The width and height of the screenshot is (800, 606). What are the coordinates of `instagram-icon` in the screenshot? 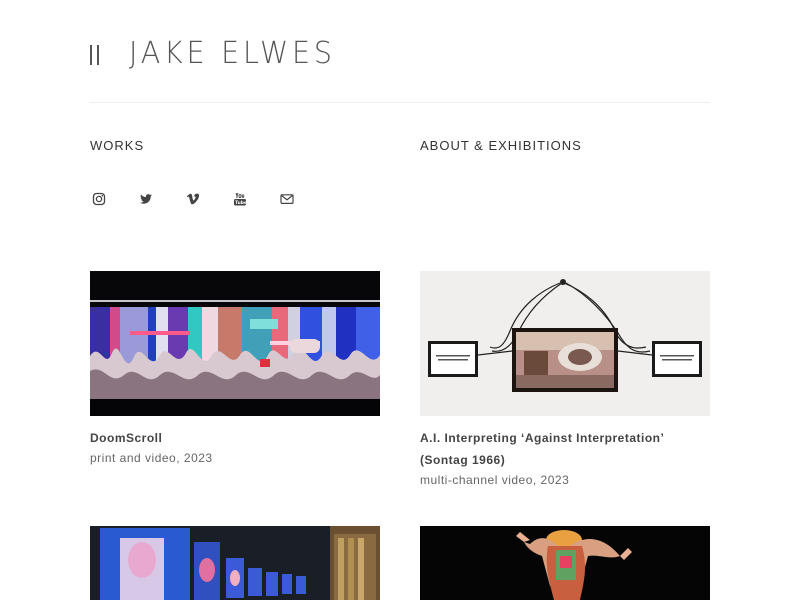 It's located at (99, 199).